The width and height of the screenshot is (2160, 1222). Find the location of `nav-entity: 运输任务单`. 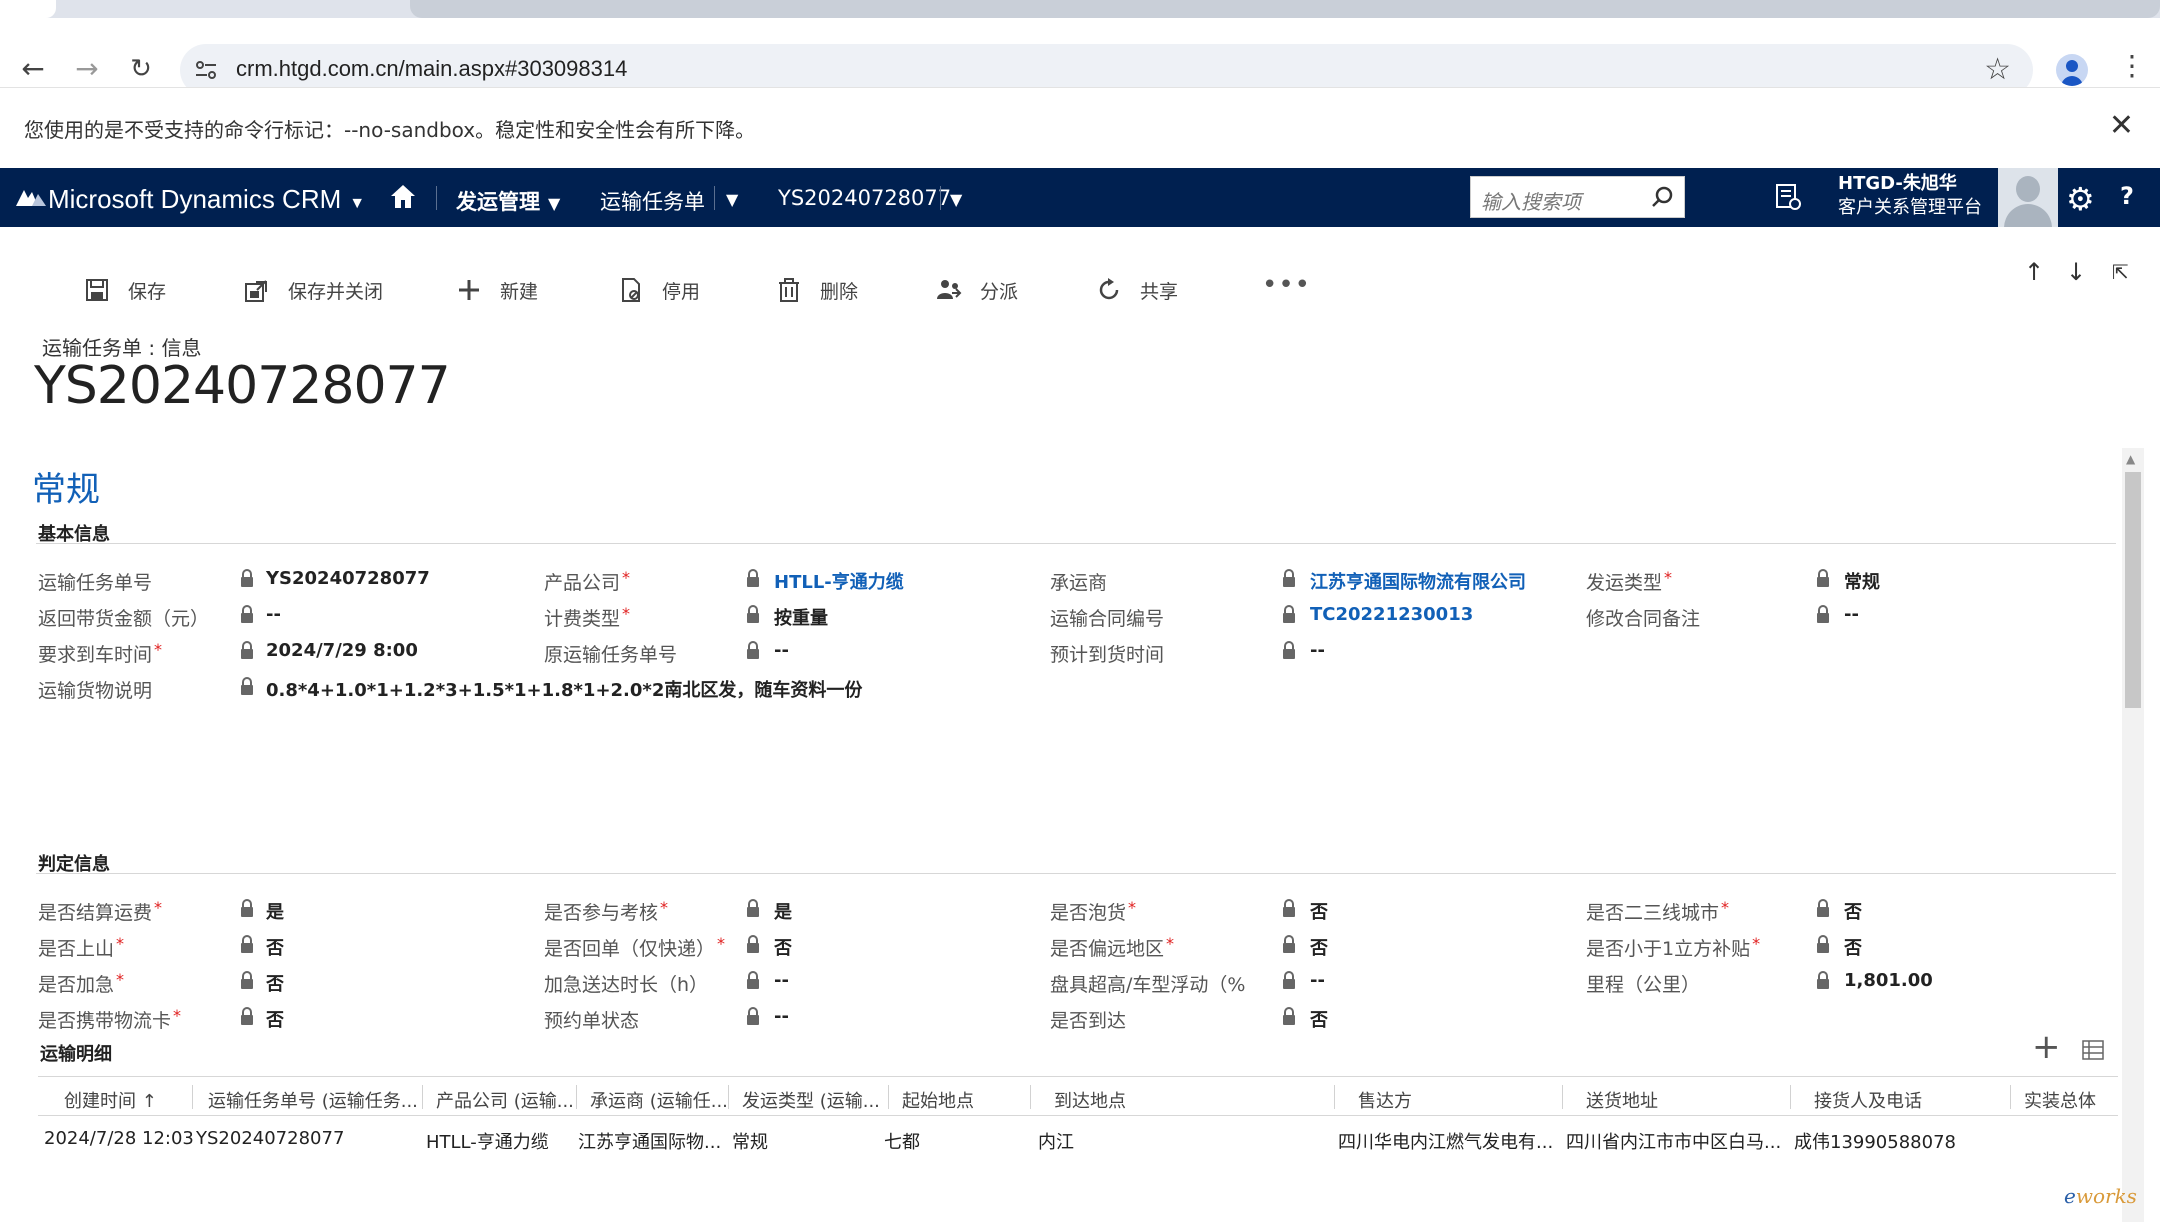

nav-entity: 运输任务单 is located at coordinates (652, 201).